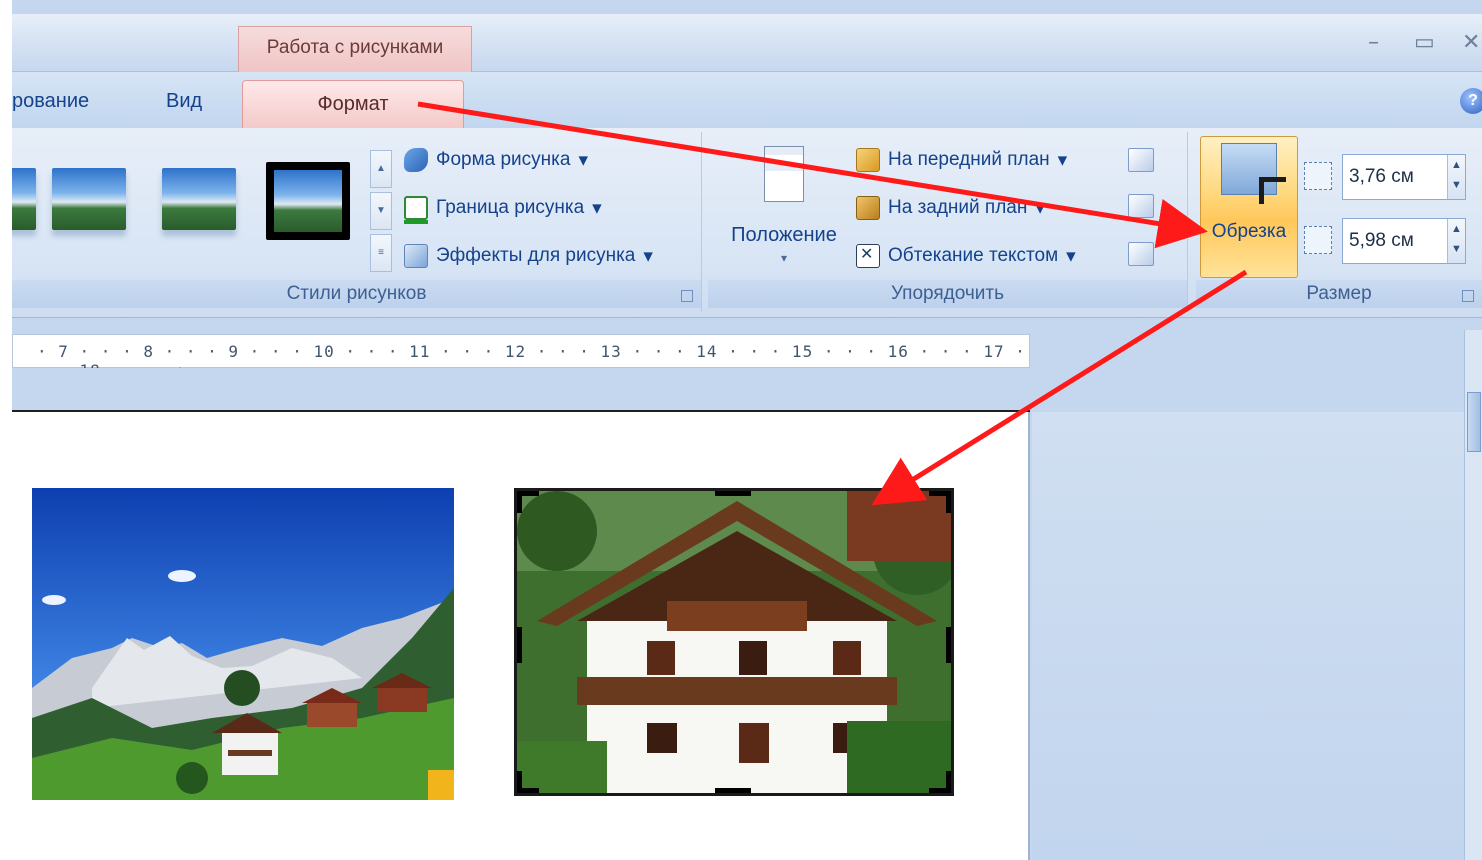  Describe the element at coordinates (784, 210) in the screenshot. I see `position-button: Положение ▾` at that location.